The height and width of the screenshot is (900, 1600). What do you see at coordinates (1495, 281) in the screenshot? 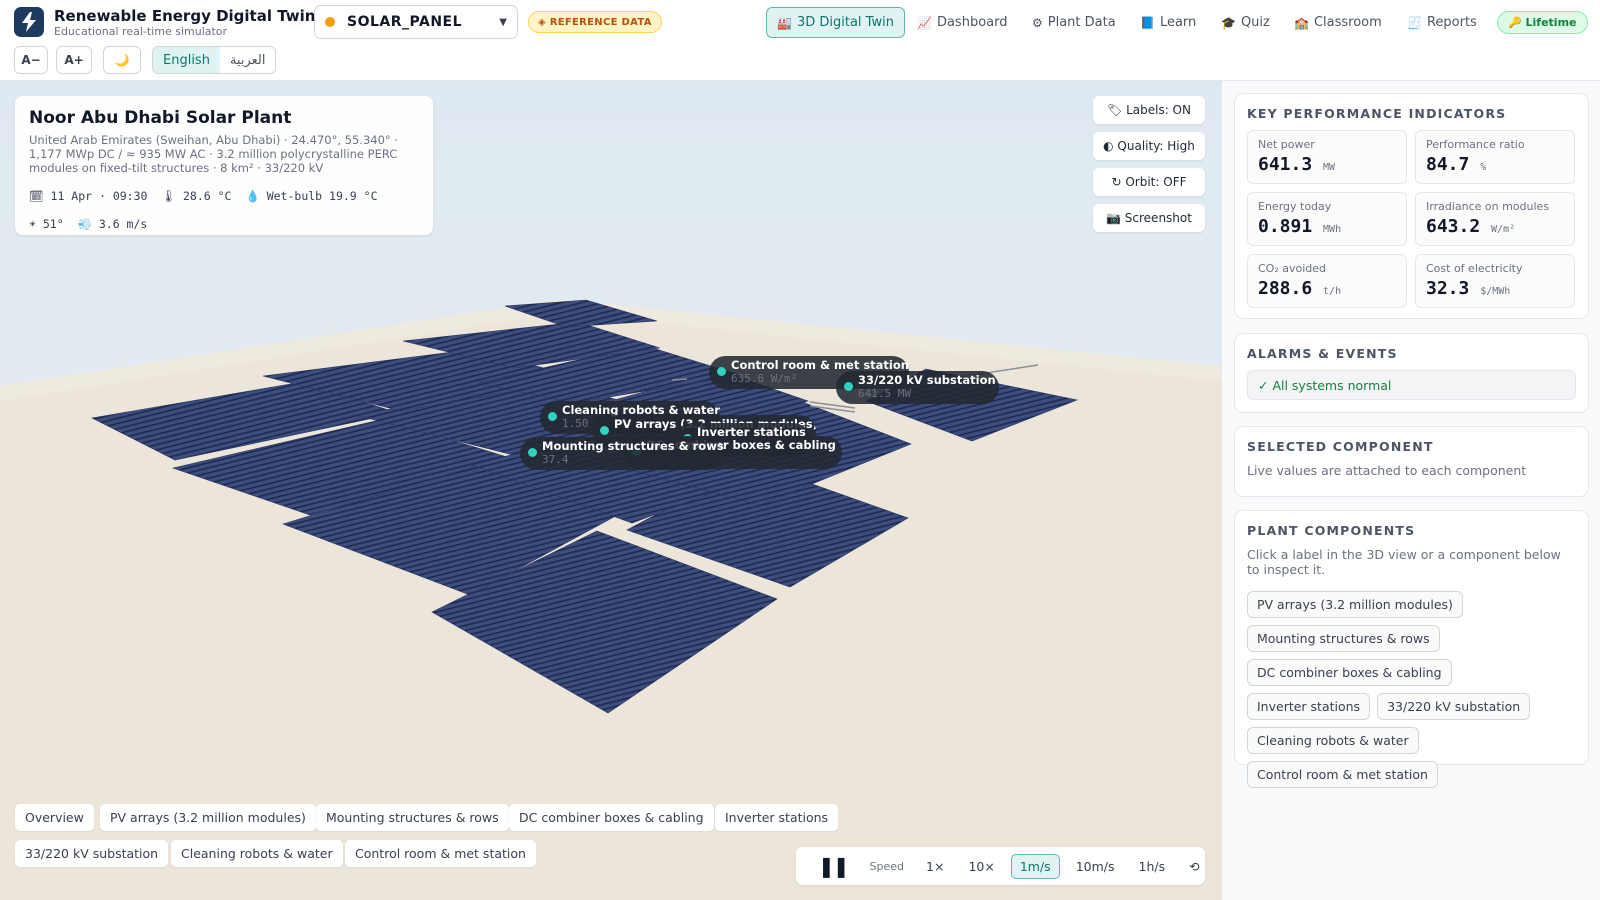
I see `kpi-cost-of-electricity: Cost of electricity 32.3 $/MWh` at bounding box center [1495, 281].